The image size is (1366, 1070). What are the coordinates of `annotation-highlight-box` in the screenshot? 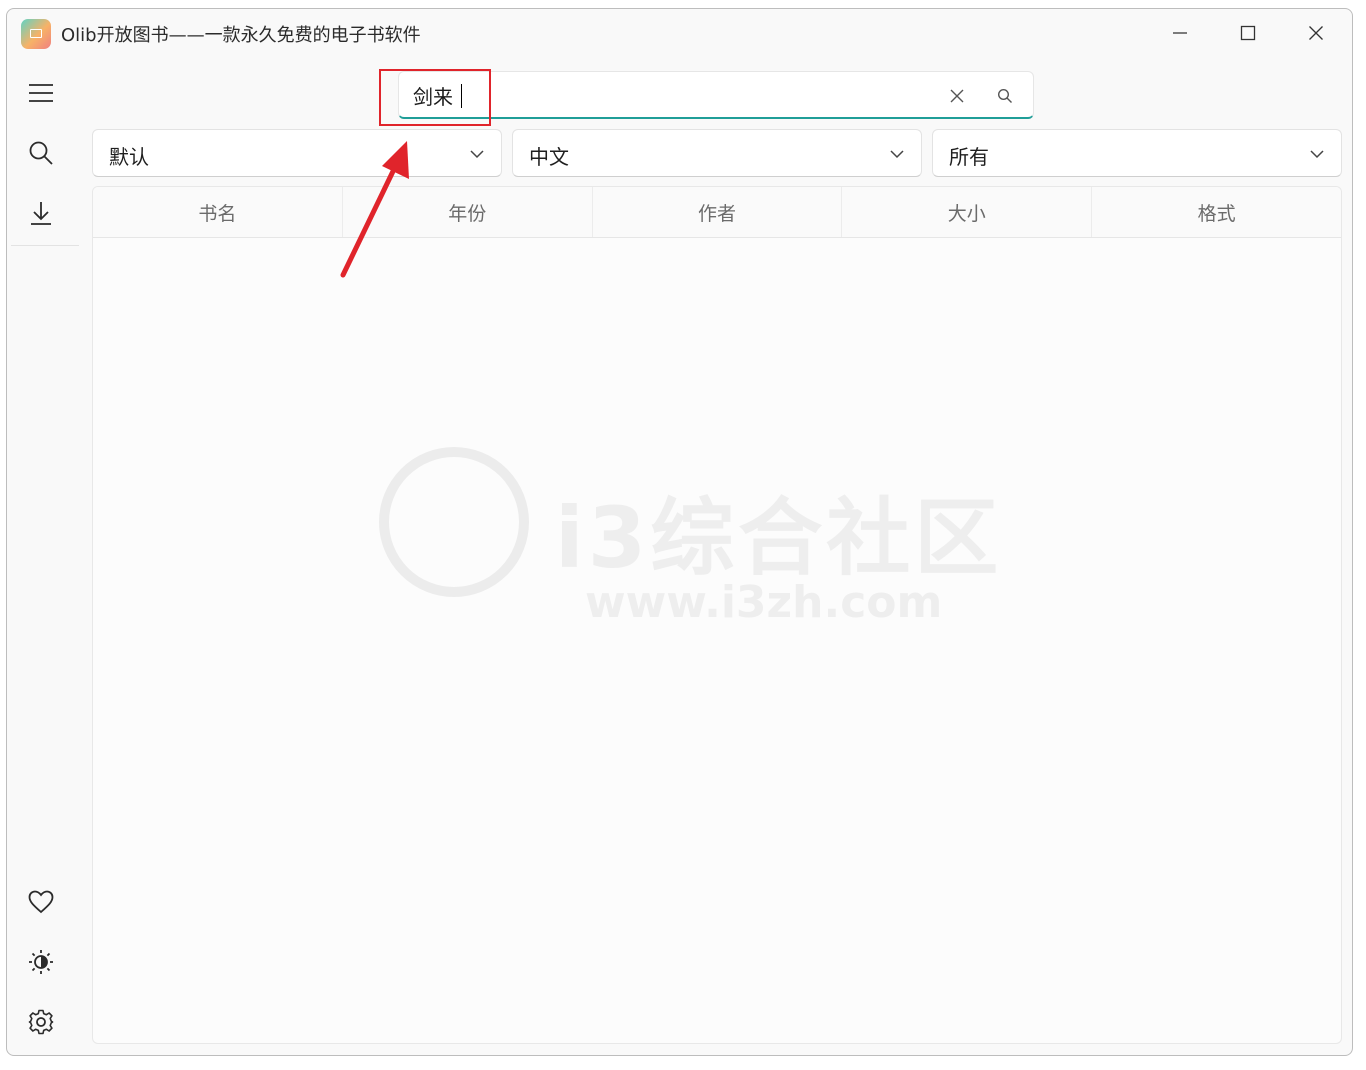 It's located at (435, 97).